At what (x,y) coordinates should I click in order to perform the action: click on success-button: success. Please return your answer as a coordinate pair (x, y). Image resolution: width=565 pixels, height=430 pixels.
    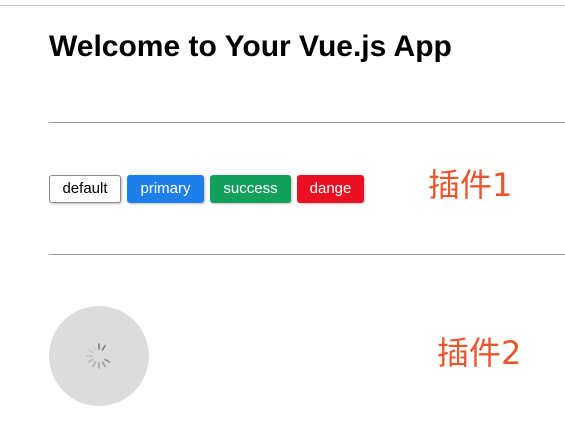
    Looking at the image, I should click on (250, 189).